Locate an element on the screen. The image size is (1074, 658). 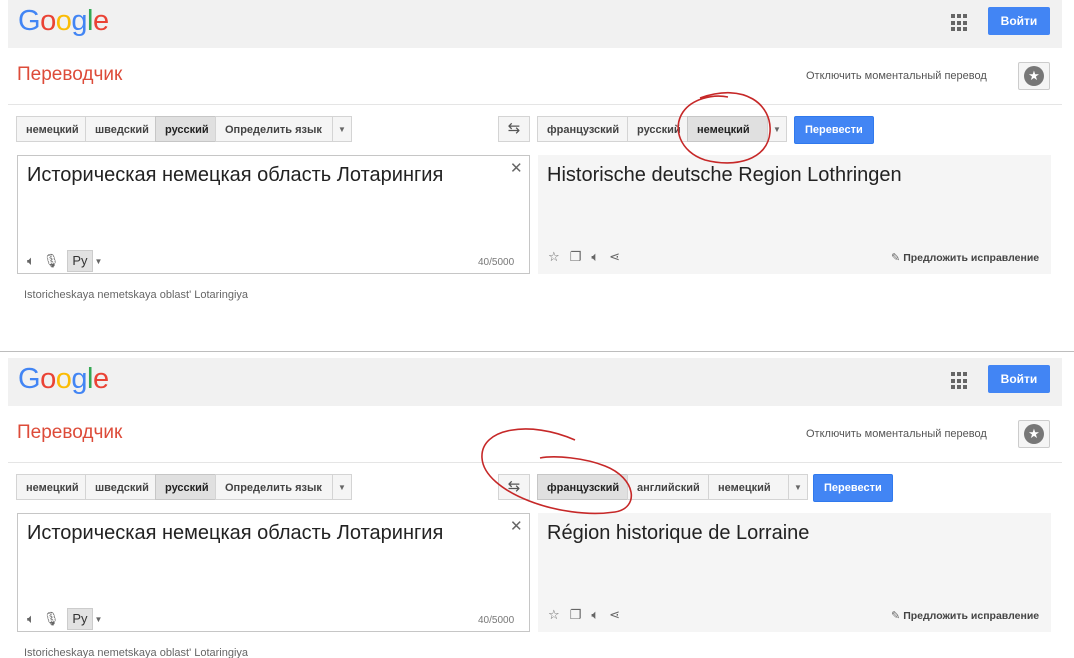
target-lang-1: английский is located at coordinates (668, 487).